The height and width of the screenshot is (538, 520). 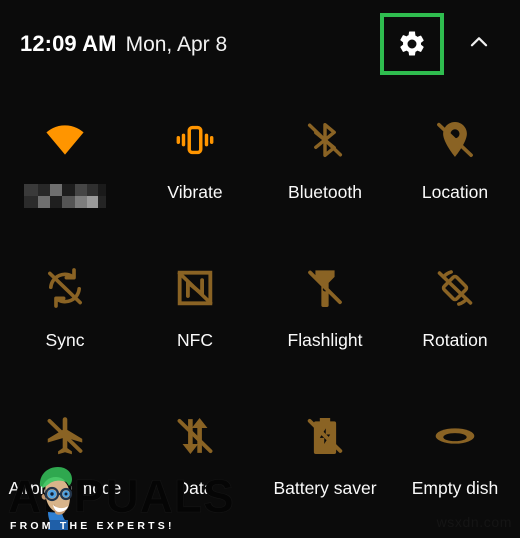 What do you see at coordinates (325, 170) in the screenshot?
I see `tile-bluetooth: Bluetooth` at bounding box center [325, 170].